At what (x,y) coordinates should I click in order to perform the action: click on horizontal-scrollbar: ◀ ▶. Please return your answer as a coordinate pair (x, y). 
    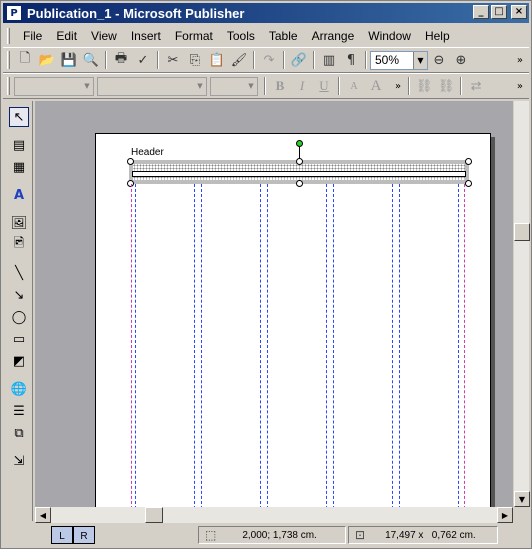
    Looking at the image, I should click on (274, 515).